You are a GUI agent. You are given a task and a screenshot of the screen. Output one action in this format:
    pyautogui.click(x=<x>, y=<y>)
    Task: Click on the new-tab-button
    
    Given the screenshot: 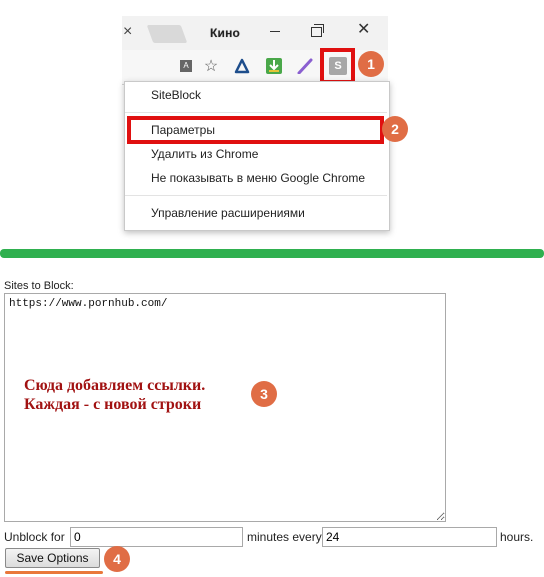 What is the action you would take?
    pyautogui.click(x=167, y=34)
    